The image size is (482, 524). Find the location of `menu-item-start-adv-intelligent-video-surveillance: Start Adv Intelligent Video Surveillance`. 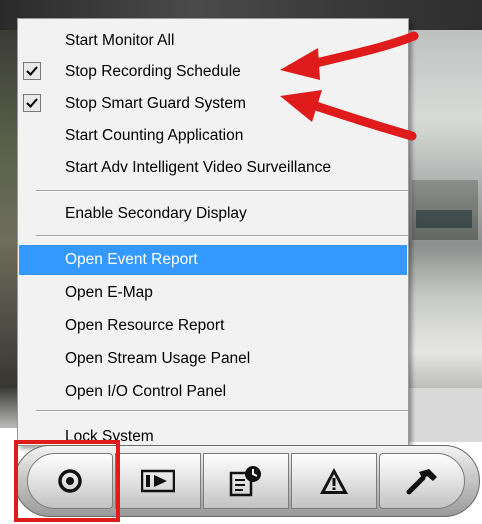

menu-item-start-adv-intelligent-video-surveillance: Start Adv Intelligent Video Surveillance is located at coordinates (213, 168).